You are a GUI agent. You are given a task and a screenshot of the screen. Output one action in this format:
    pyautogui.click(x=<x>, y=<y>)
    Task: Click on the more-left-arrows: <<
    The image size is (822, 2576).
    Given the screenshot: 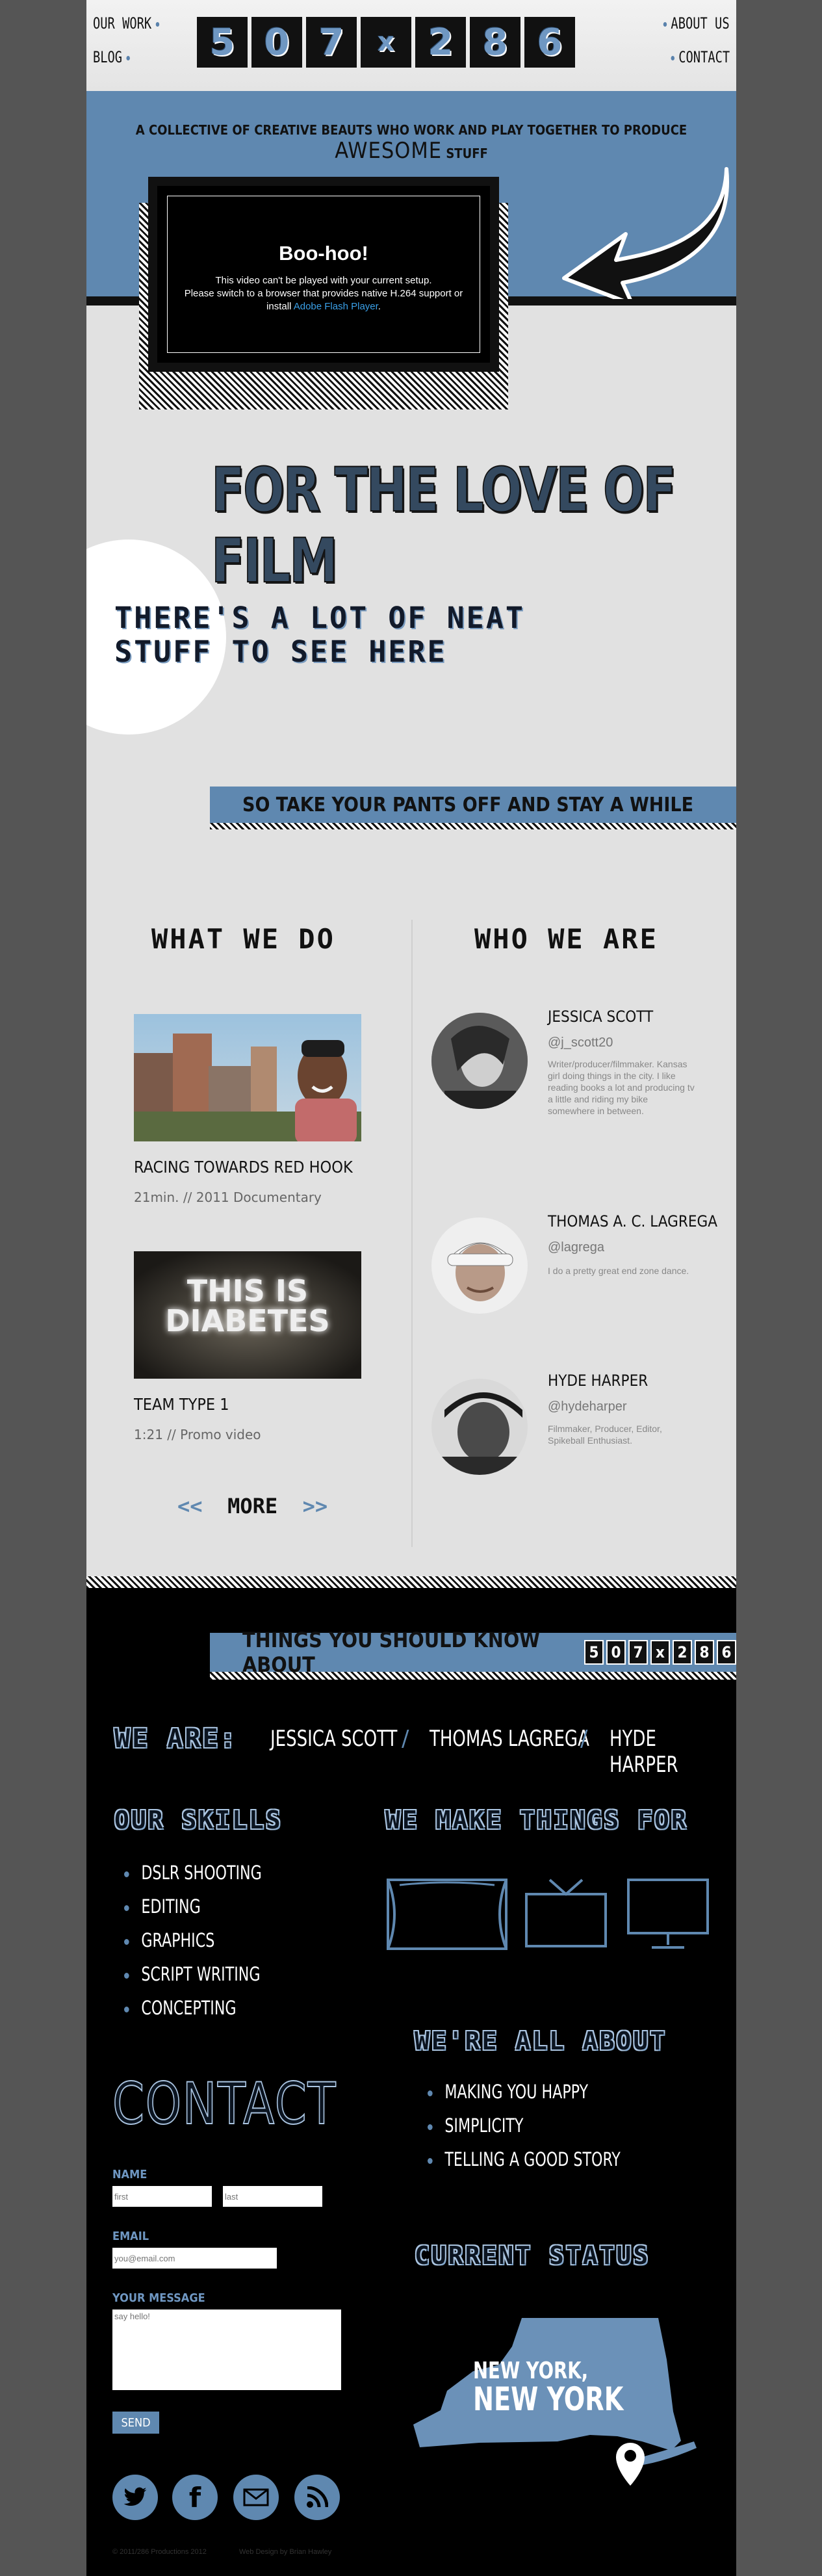 What is the action you would take?
    pyautogui.click(x=190, y=1506)
    